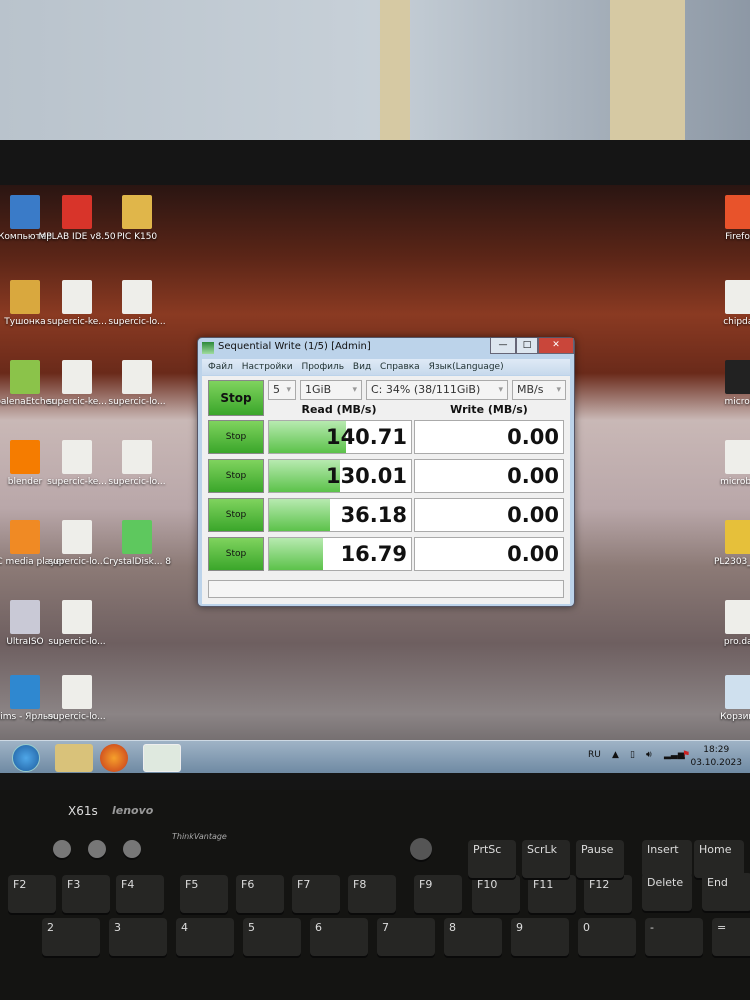 Image resolution: width=750 pixels, height=1000 pixels. What do you see at coordinates (137, 219) in the screenshot?
I see `desktop-icon: PIC K150` at bounding box center [137, 219].